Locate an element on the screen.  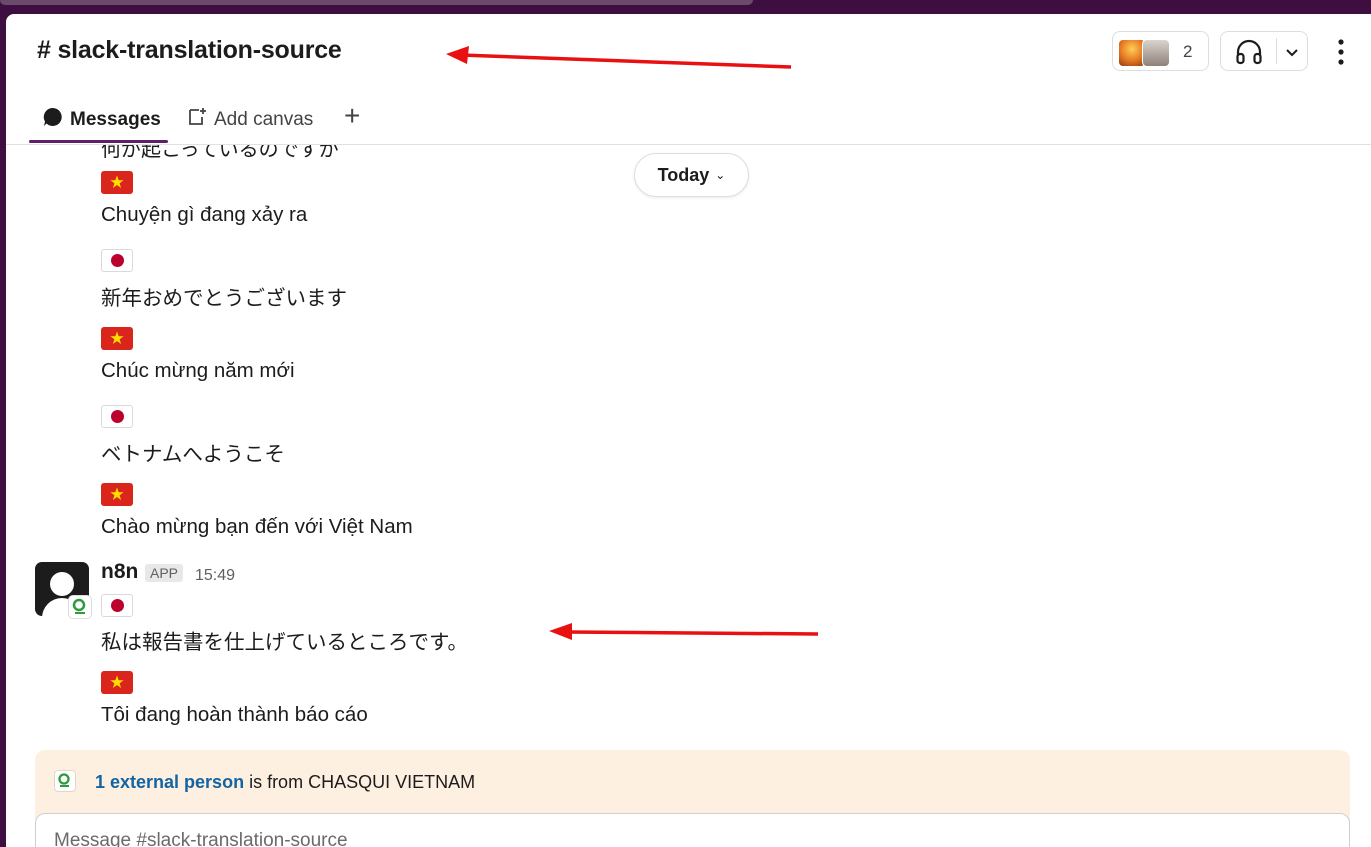
message-text: 新年おめでとうございます is located at coordinates (224, 298).